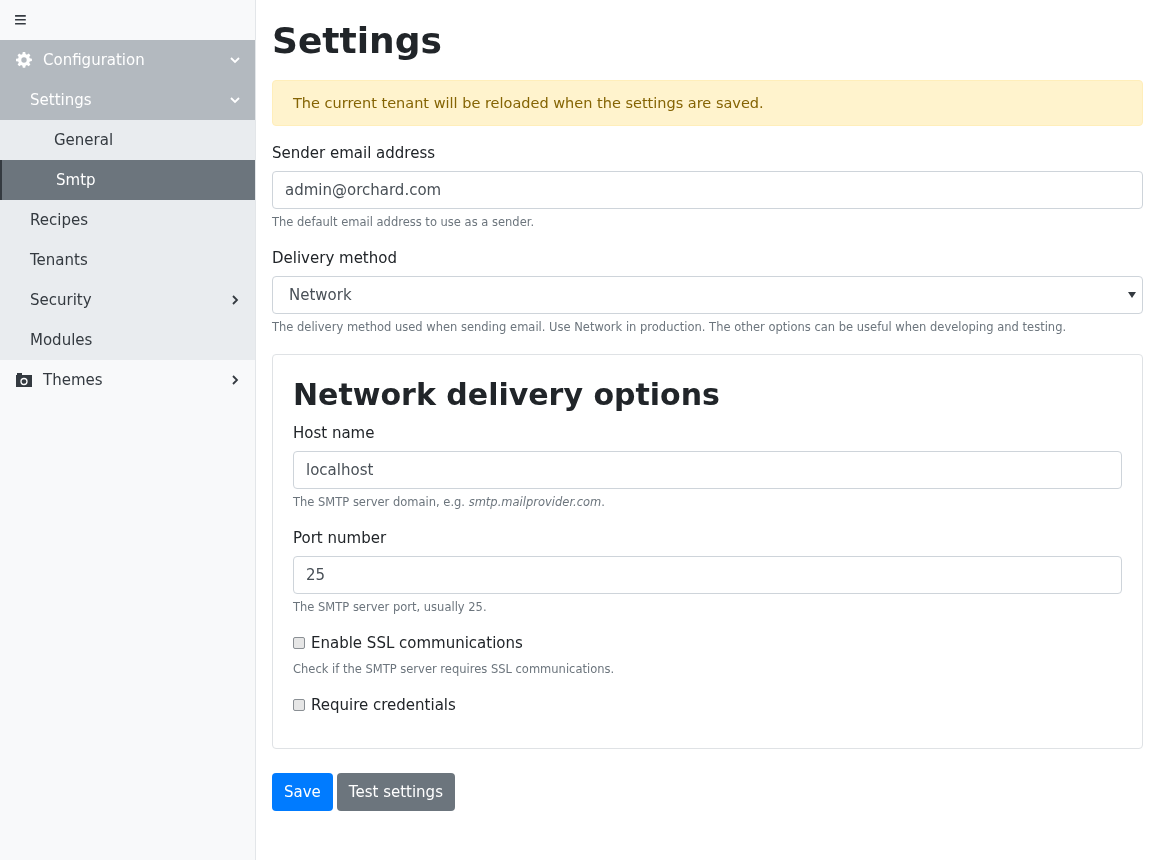 The image size is (1151, 860). What do you see at coordinates (507, 394) in the screenshot?
I see `section-title: Network delivery options` at bounding box center [507, 394].